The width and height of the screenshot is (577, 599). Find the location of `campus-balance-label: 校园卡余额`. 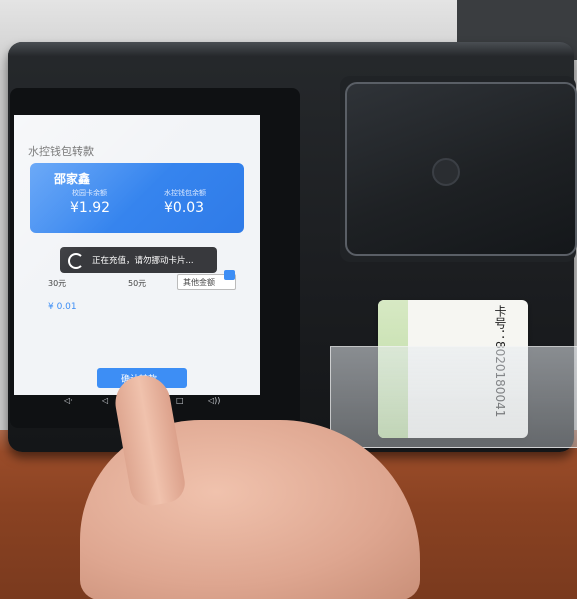

campus-balance-label: 校园卡余额 is located at coordinates (89, 193).